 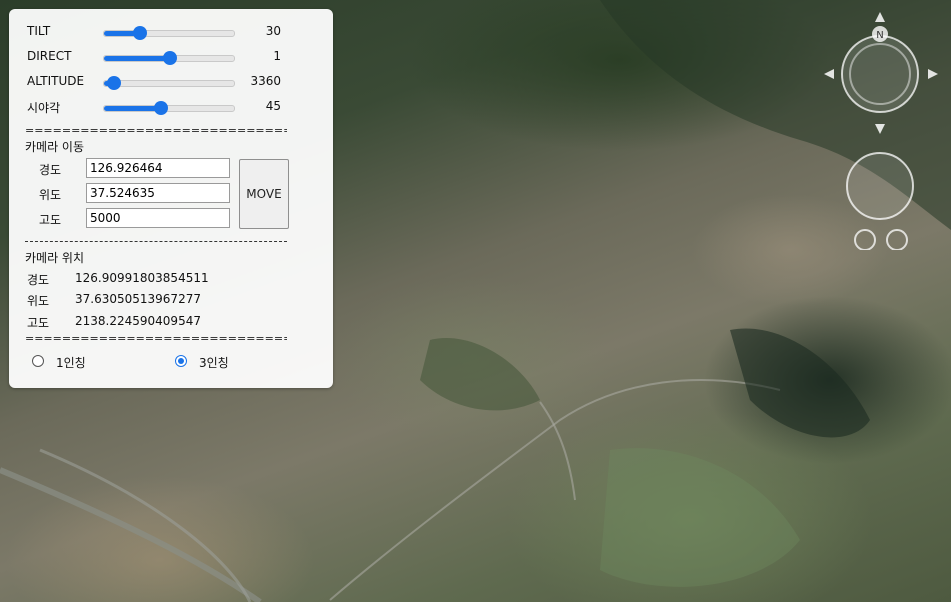 I want to click on fov-slider, so click(x=169, y=108).